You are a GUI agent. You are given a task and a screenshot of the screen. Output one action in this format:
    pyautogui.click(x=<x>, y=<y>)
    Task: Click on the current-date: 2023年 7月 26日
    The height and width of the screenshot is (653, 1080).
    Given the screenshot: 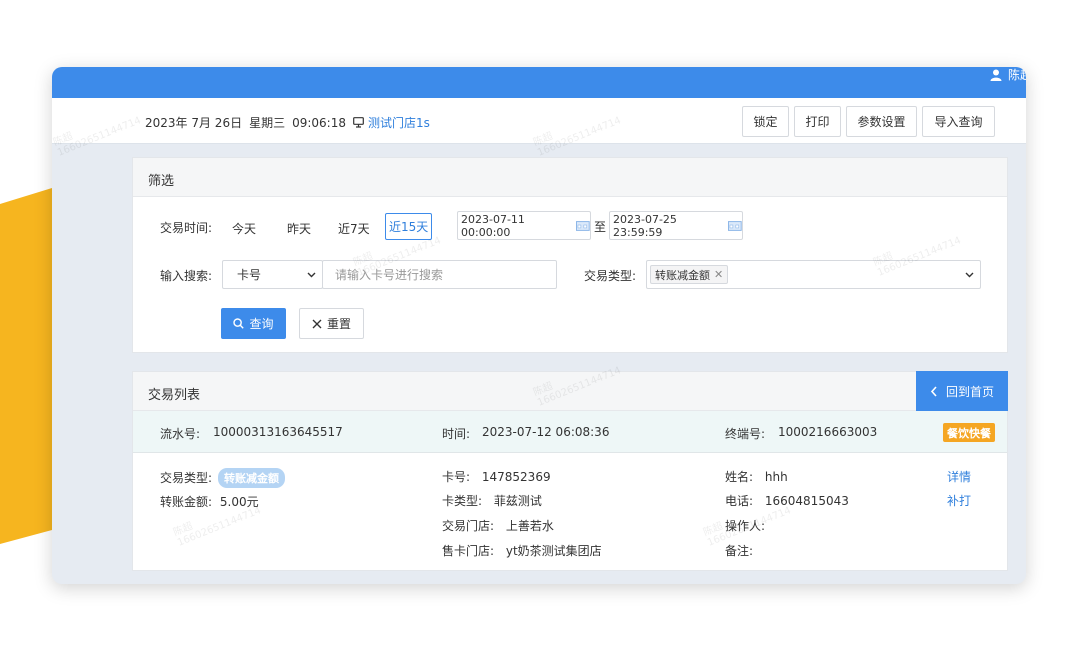 What is the action you would take?
    pyautogui.click(x=194, y=123)
    